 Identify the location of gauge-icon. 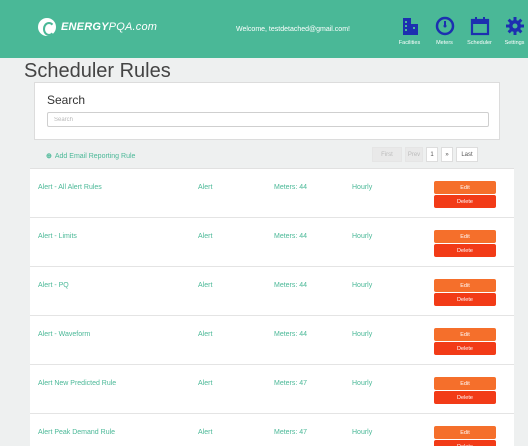
(445, 26).